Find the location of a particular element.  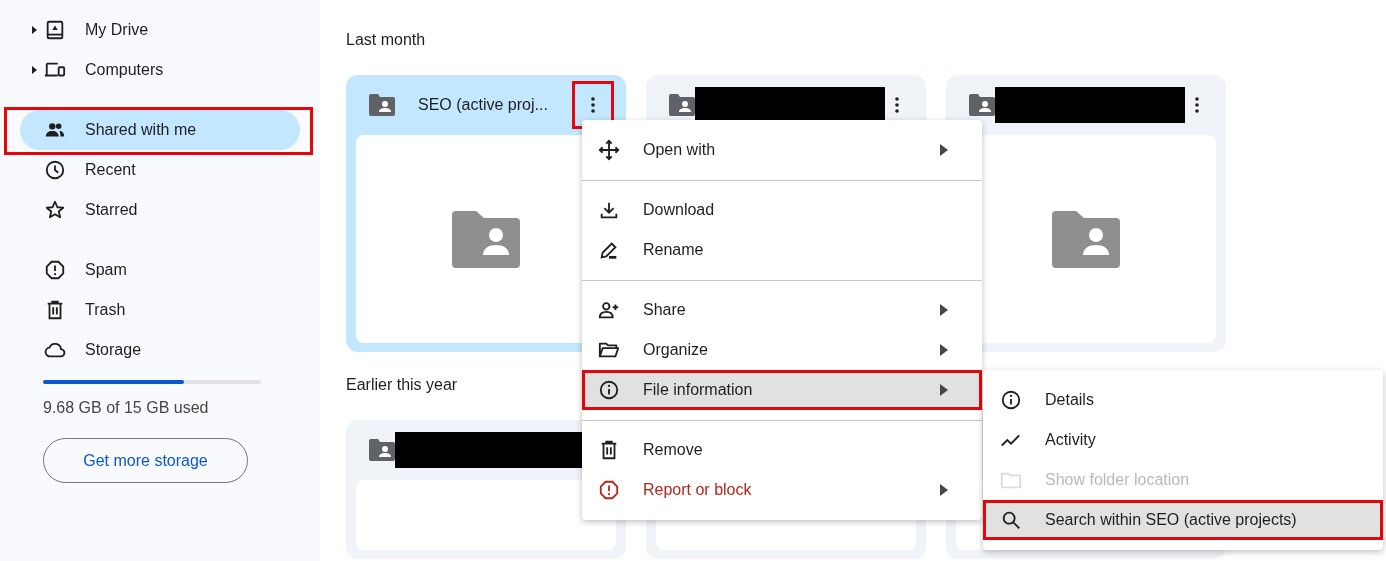

sidebar-item: My Drive is located at coordinates (160, 30).